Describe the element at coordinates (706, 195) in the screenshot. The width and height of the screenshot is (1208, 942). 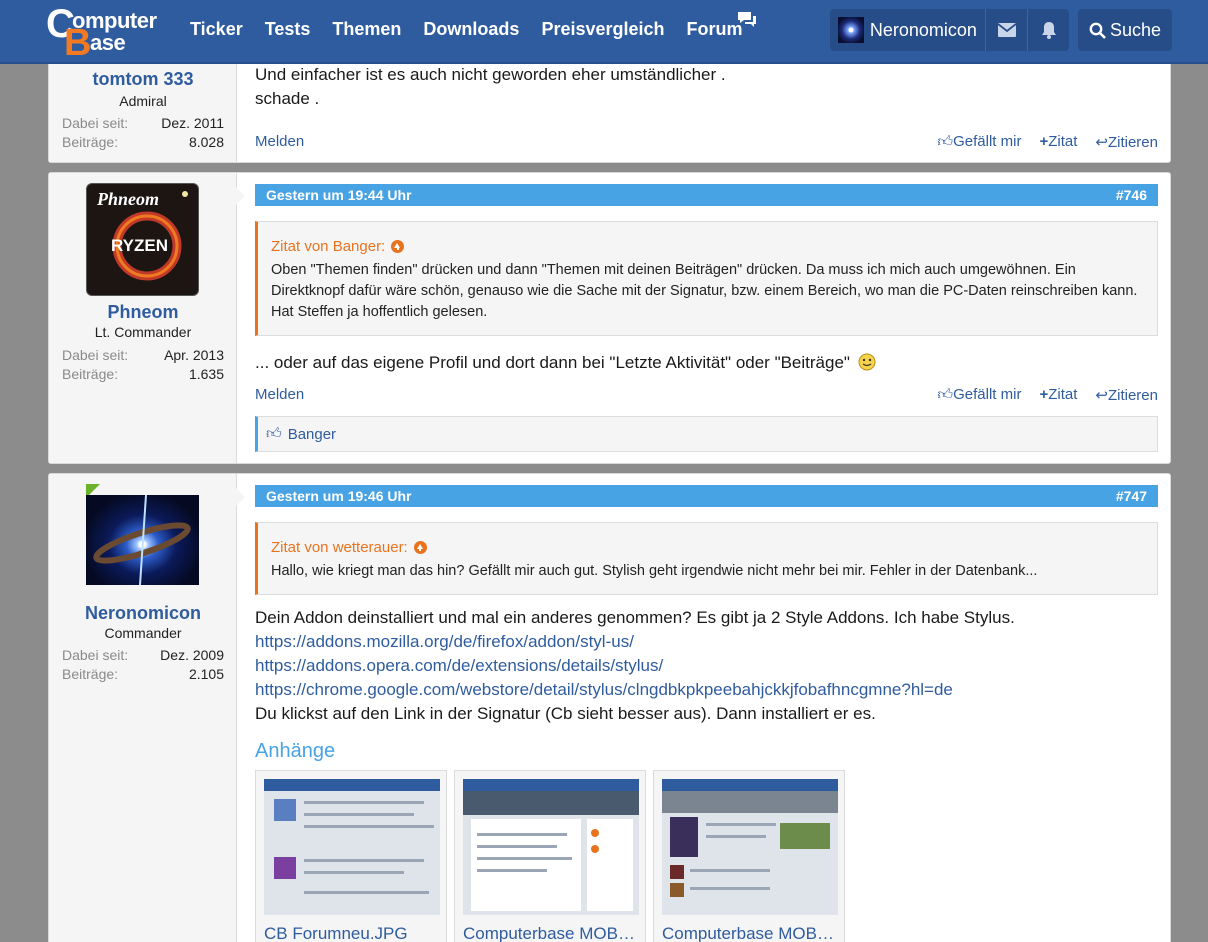
I see `post-date-bar: Gestern um 19:44 Uhr #746` at that location.